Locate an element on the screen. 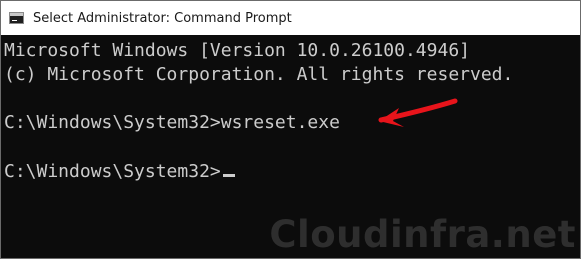  cmd-icon is located at coordinates (16, 18).